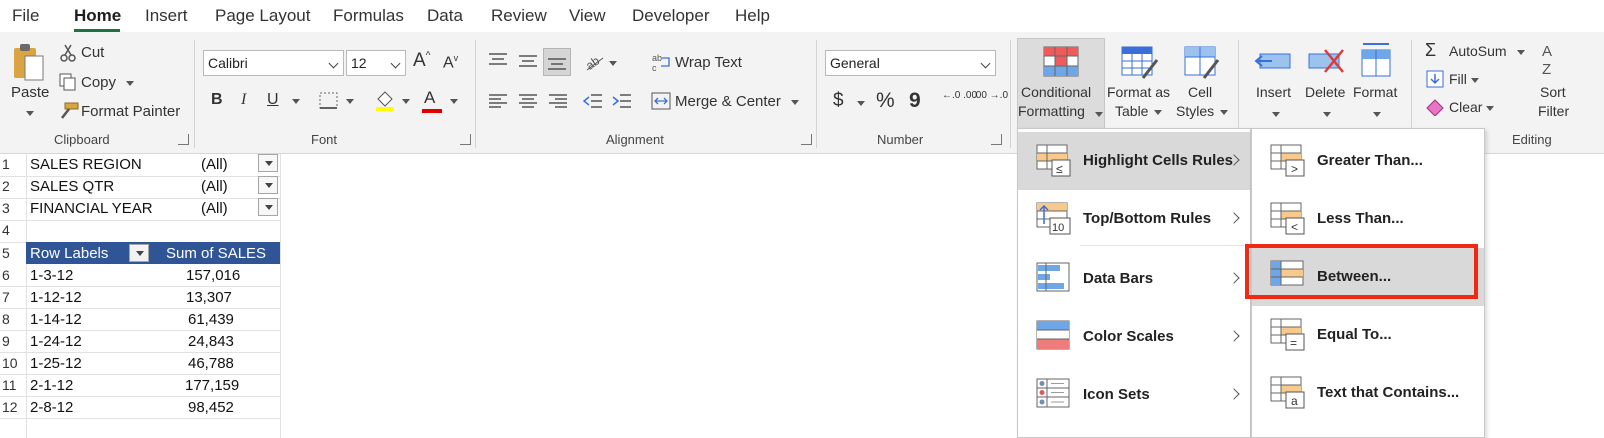 Image resolution: width=1604 pixels, height=438 pixels. Describe the element at coordinates (130, 111) in the screenshot. I see `format-painter-button: Format Painter` at that location.